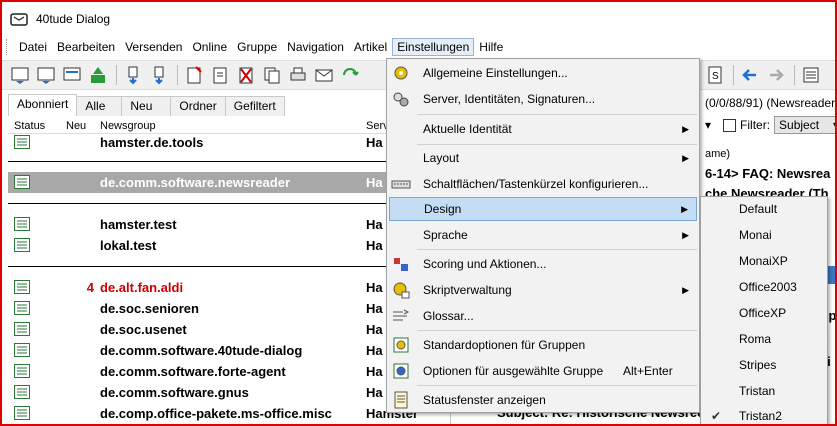 This screenshot has width=837, height=426. What do you see at coordinates (73, 19) in the screenshot?
I see `window-title: 40tude Dialog` at bounding box center [73, 19].